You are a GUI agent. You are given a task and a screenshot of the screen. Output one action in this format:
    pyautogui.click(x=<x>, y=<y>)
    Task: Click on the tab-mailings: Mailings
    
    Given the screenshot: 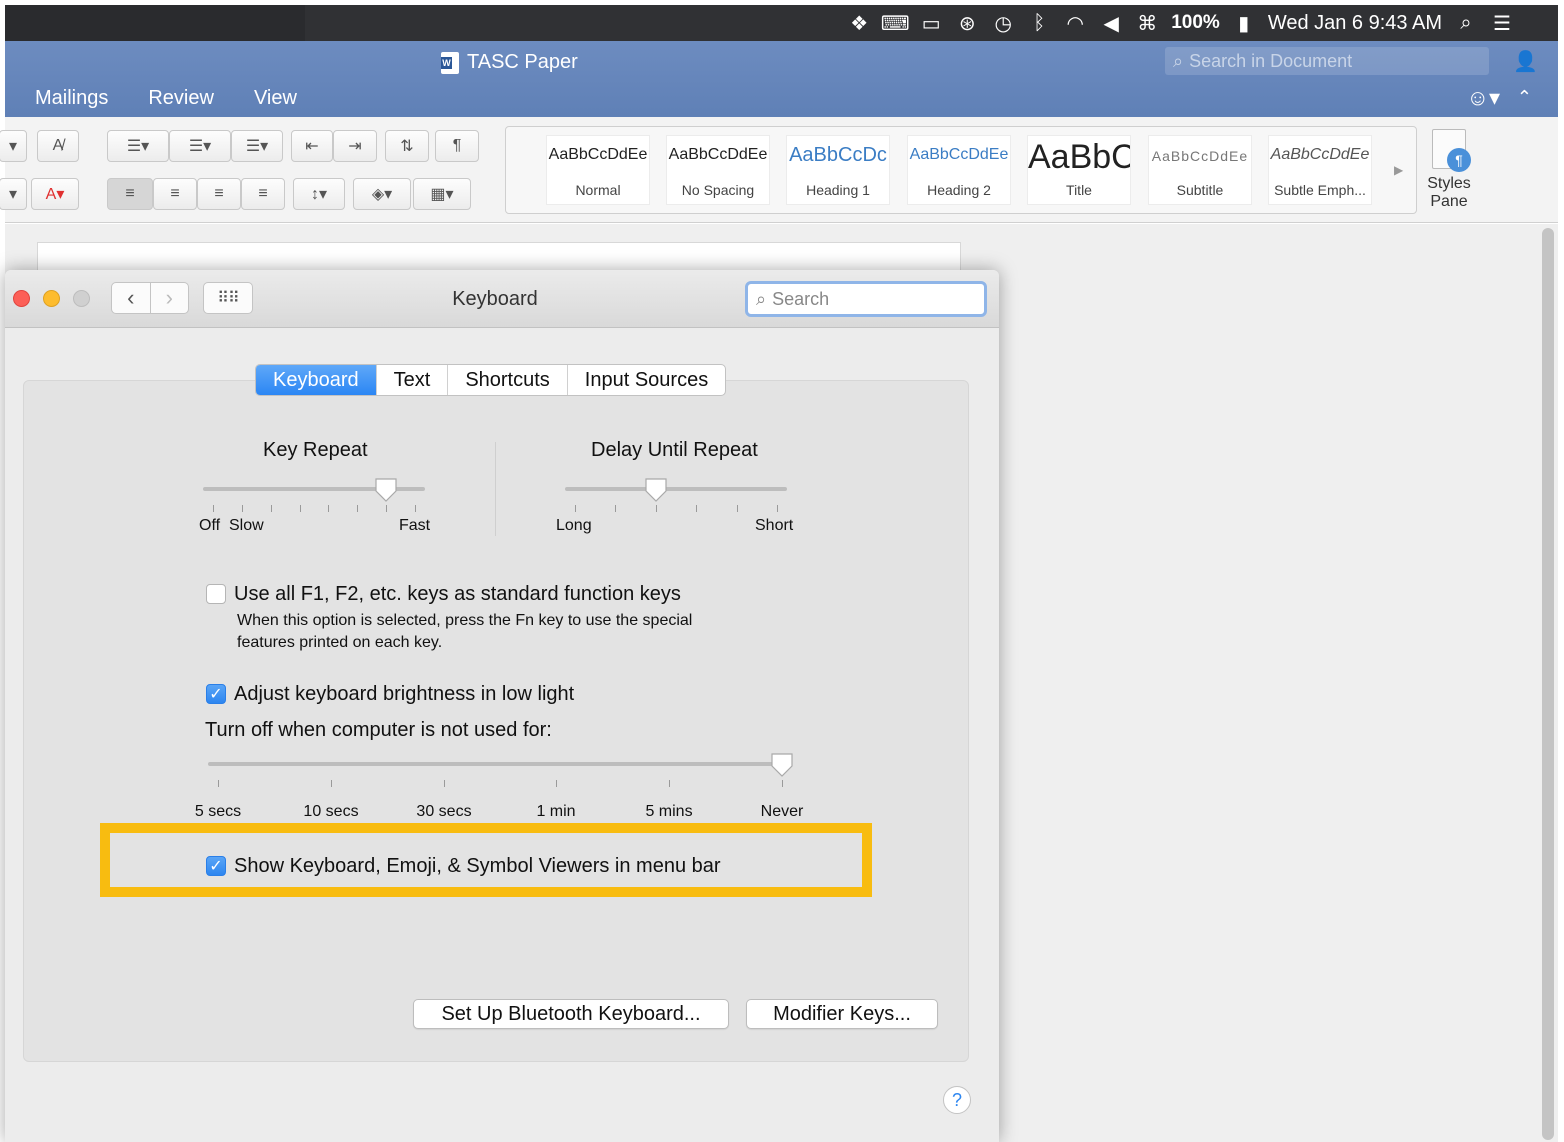 What is the action you would take?
    pyautogui.click(x=71, y=98)
    